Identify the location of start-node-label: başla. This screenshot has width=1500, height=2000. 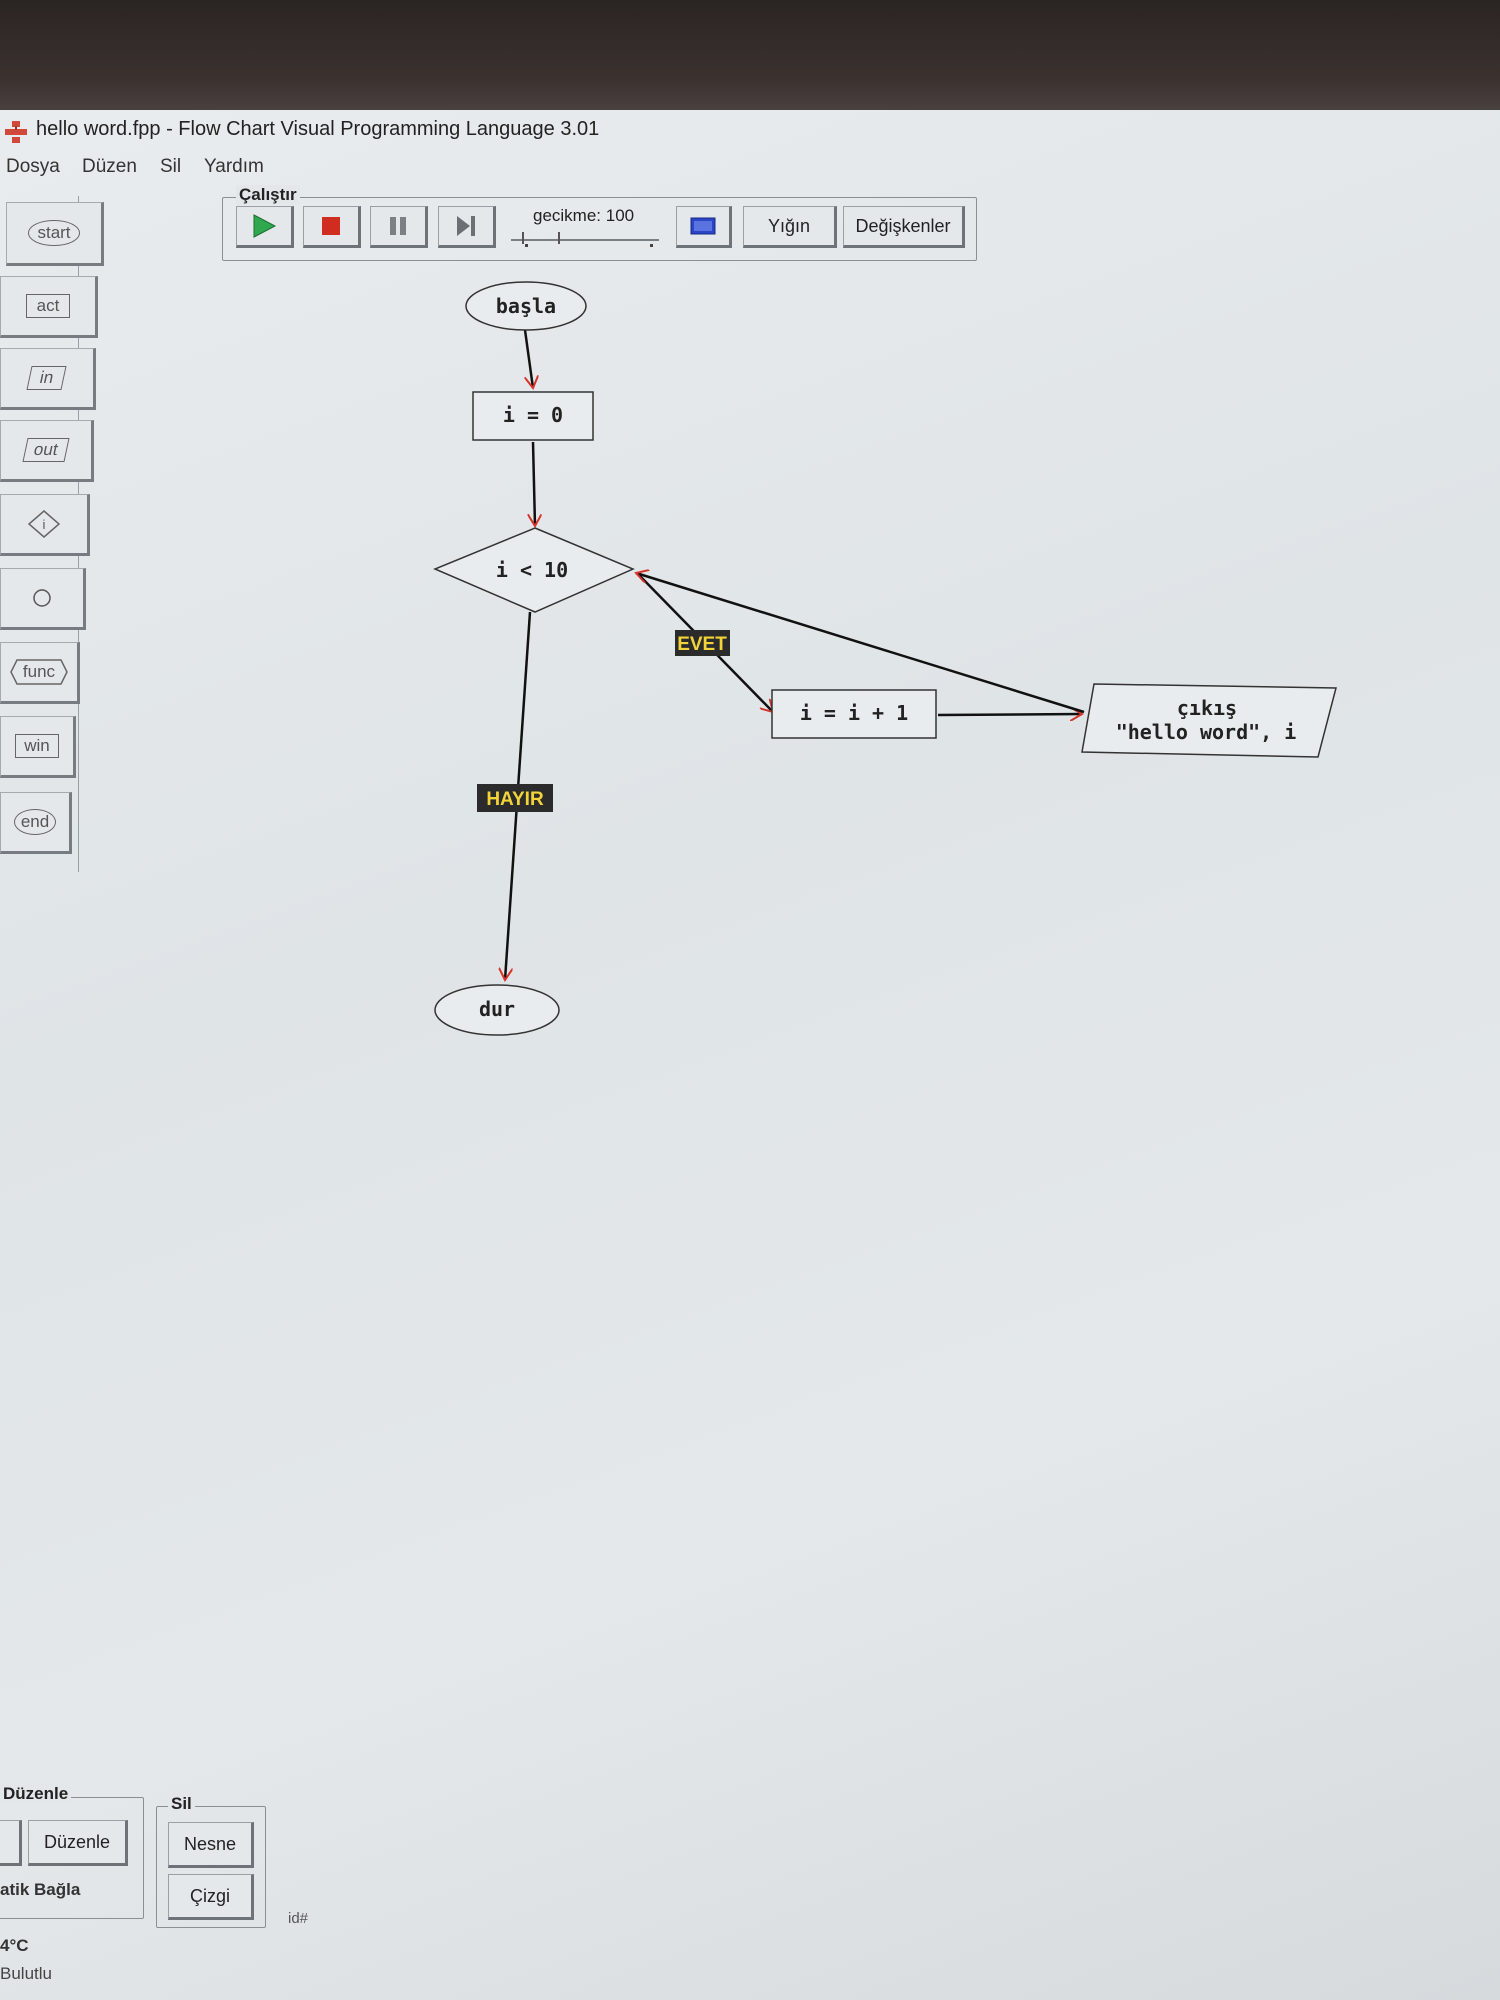
(526, 306).